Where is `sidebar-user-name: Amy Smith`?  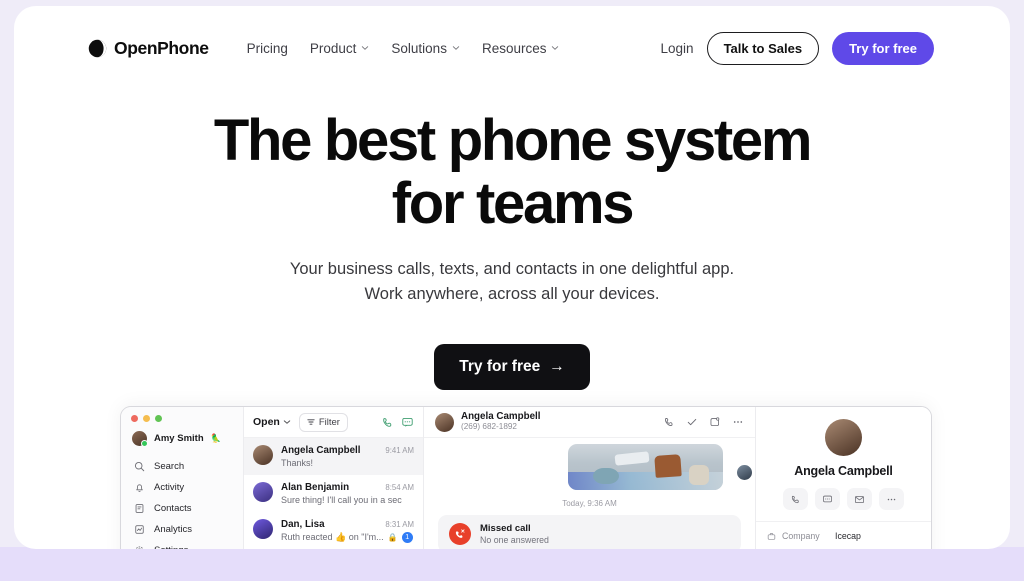
sidebar-user-name: Amy Smith is located at coordinates (179, 438).